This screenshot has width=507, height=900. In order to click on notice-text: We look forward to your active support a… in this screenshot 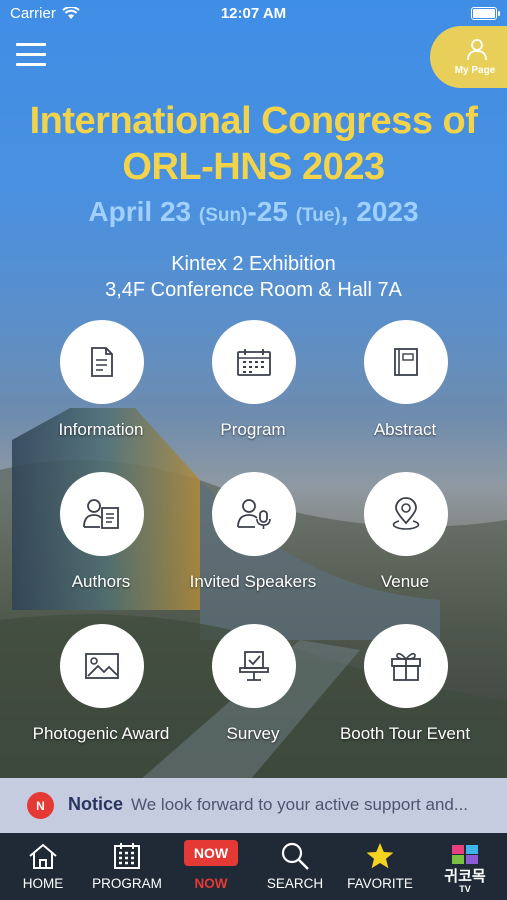, I will do `click(300, 804)`.